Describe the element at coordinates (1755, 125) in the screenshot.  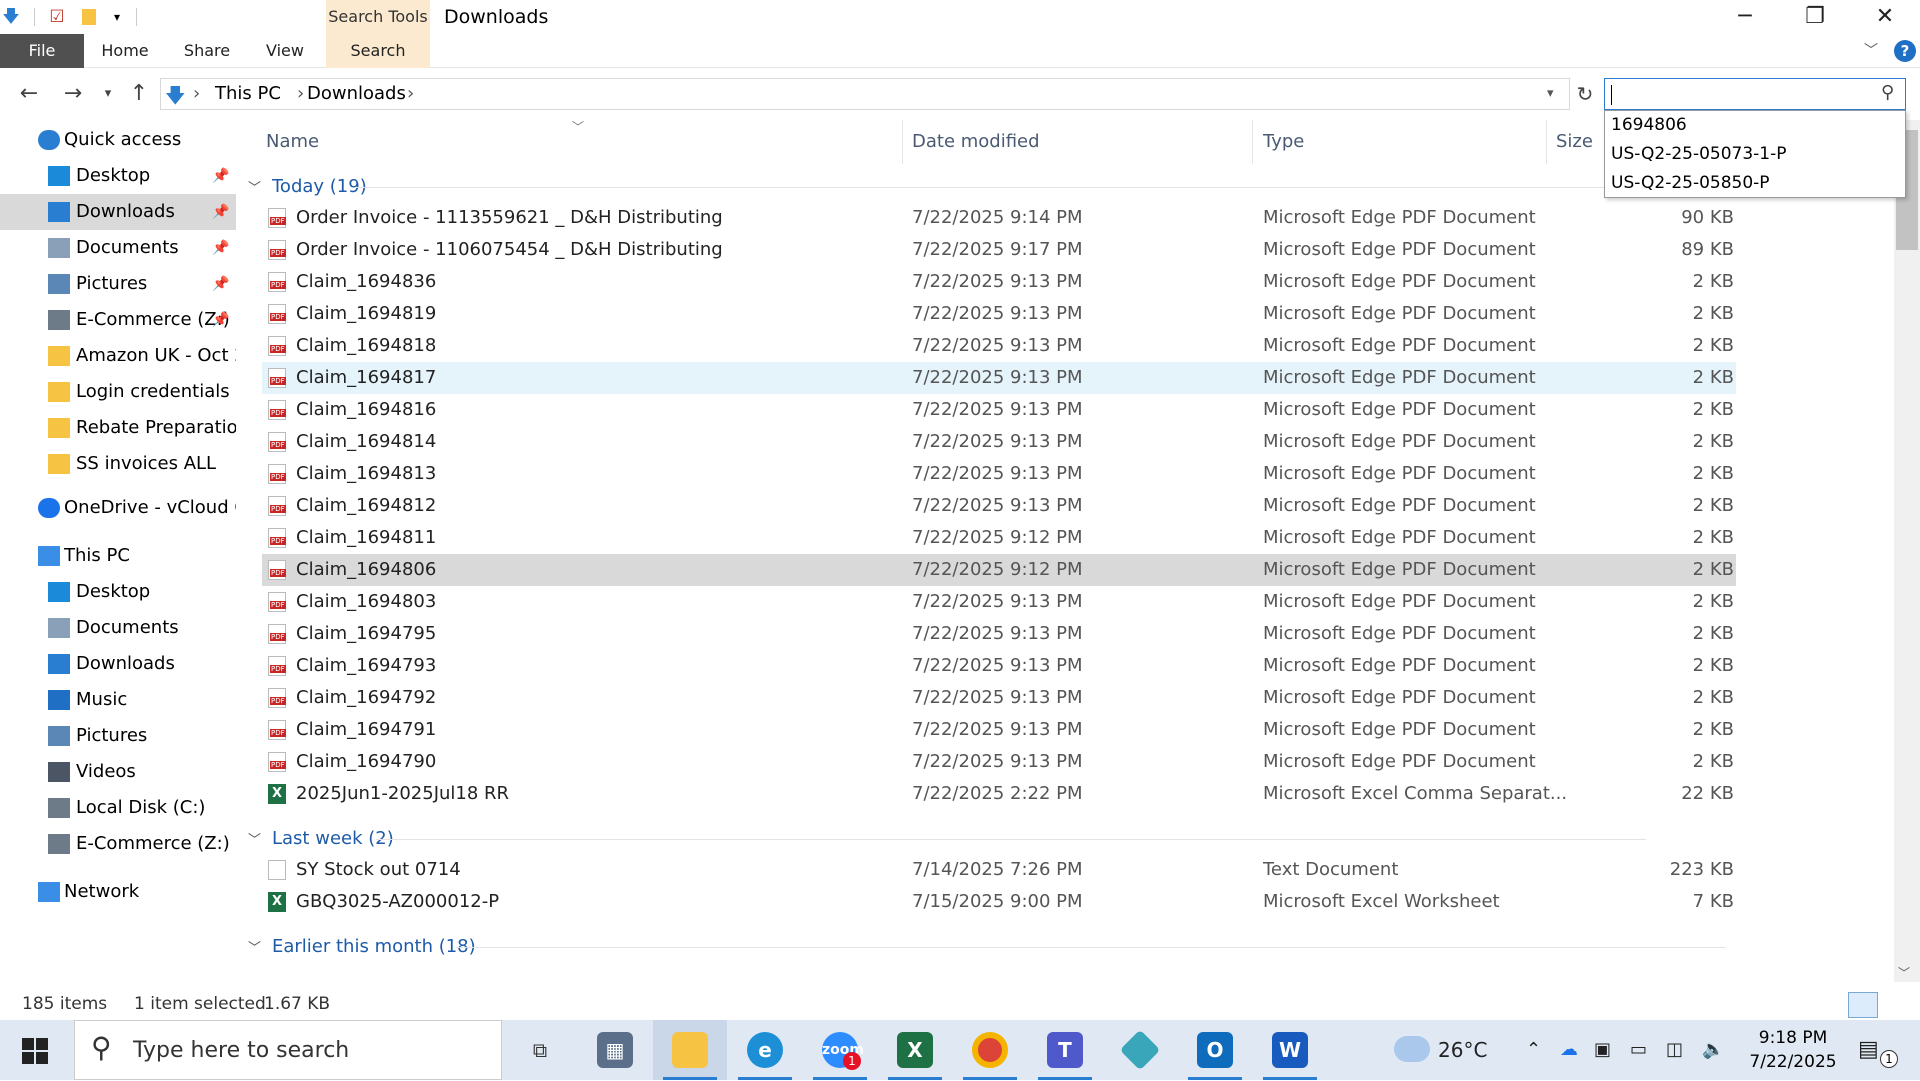
I see `suggestion-item: 1694806` at that location.